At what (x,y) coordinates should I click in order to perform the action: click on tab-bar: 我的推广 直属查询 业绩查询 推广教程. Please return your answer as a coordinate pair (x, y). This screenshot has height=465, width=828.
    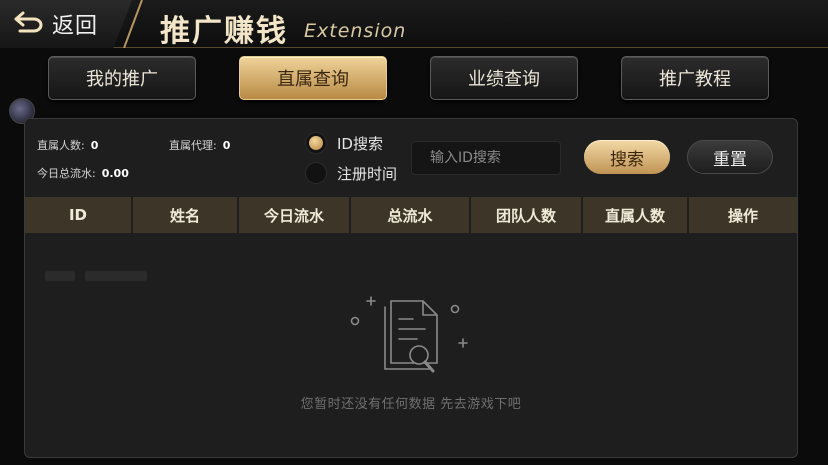
    Looking at the image, I should click on (409, 79).